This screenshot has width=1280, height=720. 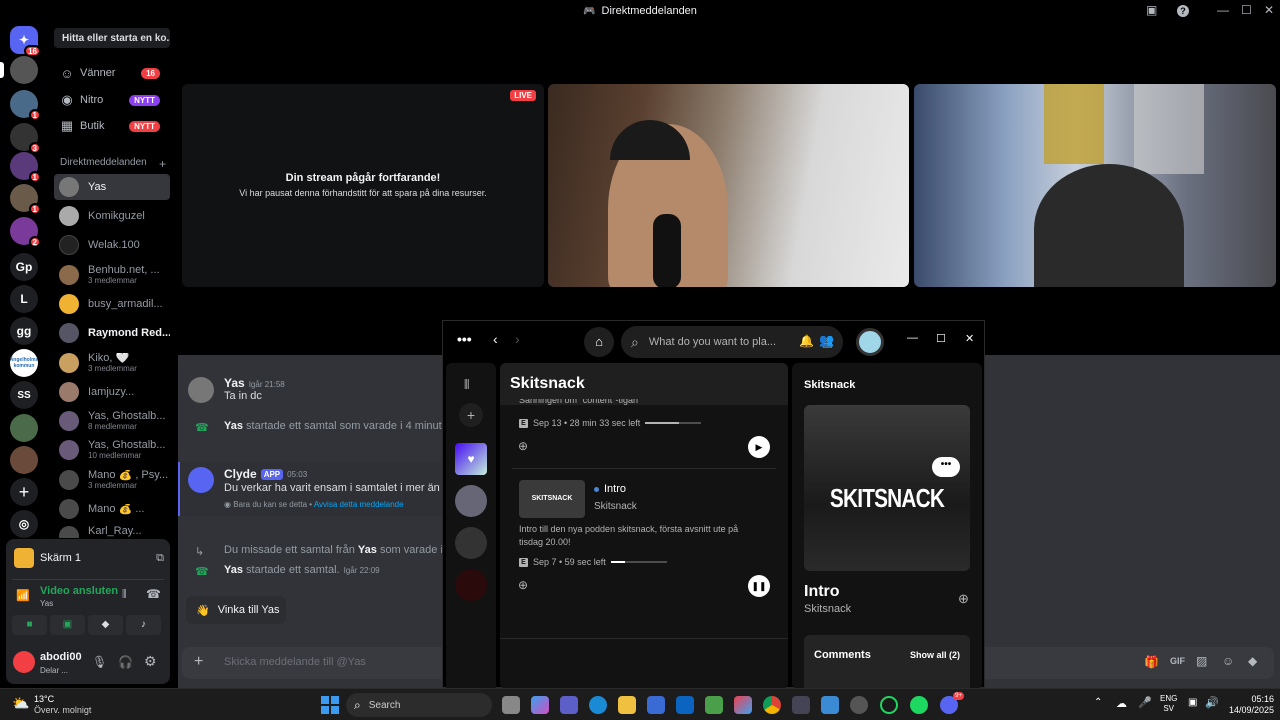 What do you see at coordinates (62, 710) in the screenshot?
I see `weather-desc: Överv. molnigt` at bounding box center [62, 710].